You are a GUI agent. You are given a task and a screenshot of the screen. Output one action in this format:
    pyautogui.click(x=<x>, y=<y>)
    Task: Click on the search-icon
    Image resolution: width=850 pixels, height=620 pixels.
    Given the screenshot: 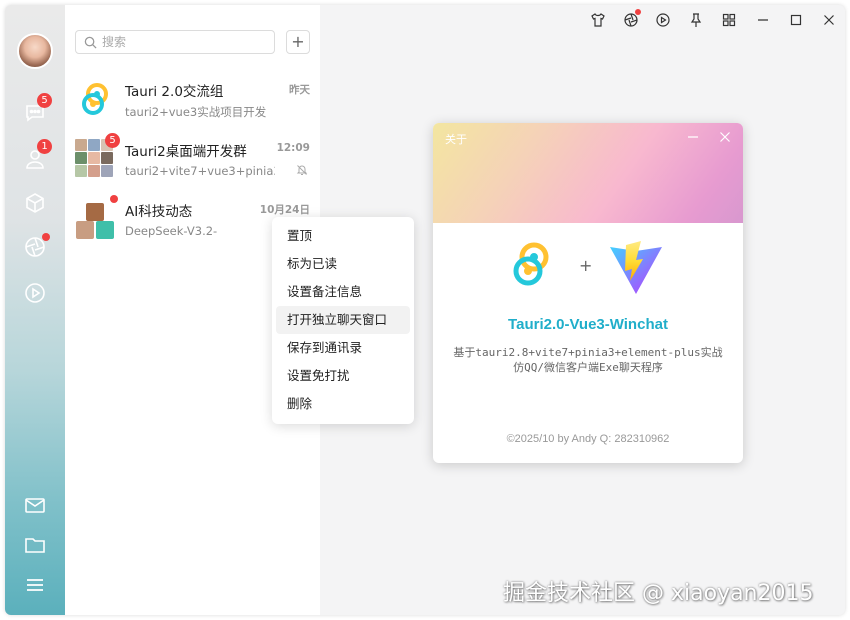 What is the action you would take?
    pyautogui.click(x=90, y=42)
    